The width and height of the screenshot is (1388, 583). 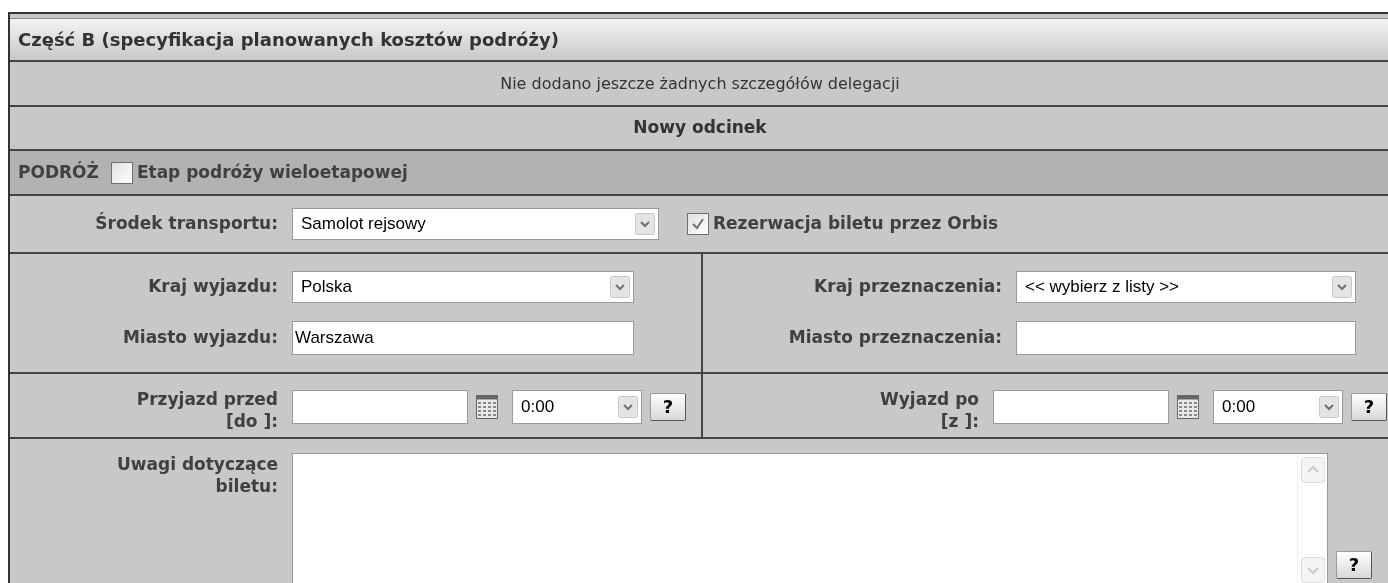 I want to click on field-label: Kraj przeznaczenia:, so click(x=908, y=287).